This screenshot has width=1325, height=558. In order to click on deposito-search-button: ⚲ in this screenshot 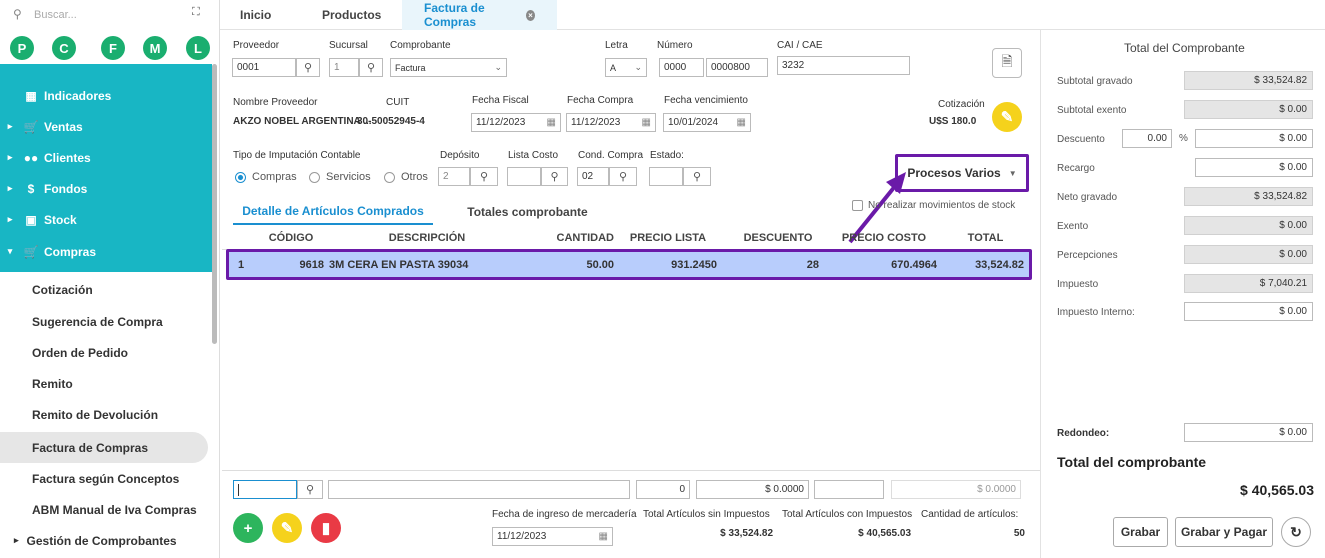, I will do `click(484, 176)`.